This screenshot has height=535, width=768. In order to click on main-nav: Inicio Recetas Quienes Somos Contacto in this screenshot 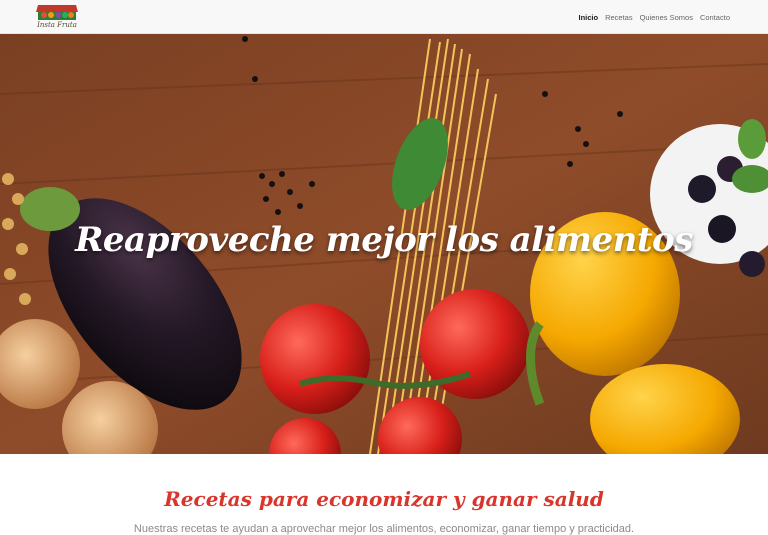, I will do `click(654, 17)`.